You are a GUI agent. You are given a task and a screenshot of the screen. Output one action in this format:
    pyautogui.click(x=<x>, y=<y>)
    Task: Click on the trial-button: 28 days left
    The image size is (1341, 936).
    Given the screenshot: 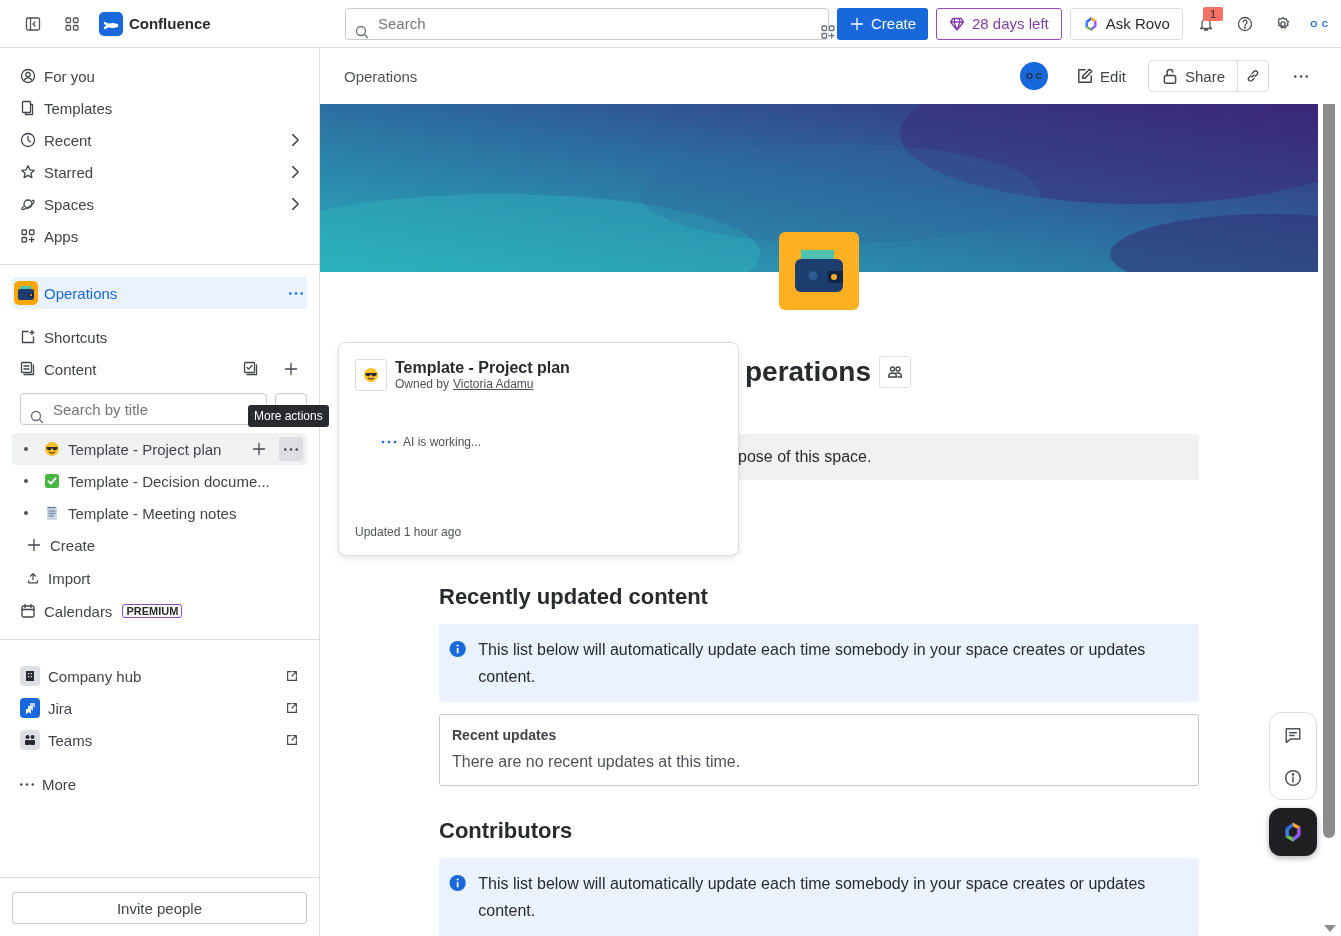 What is the action you would take?
    pyautogui.click(x=999, y=23)
    